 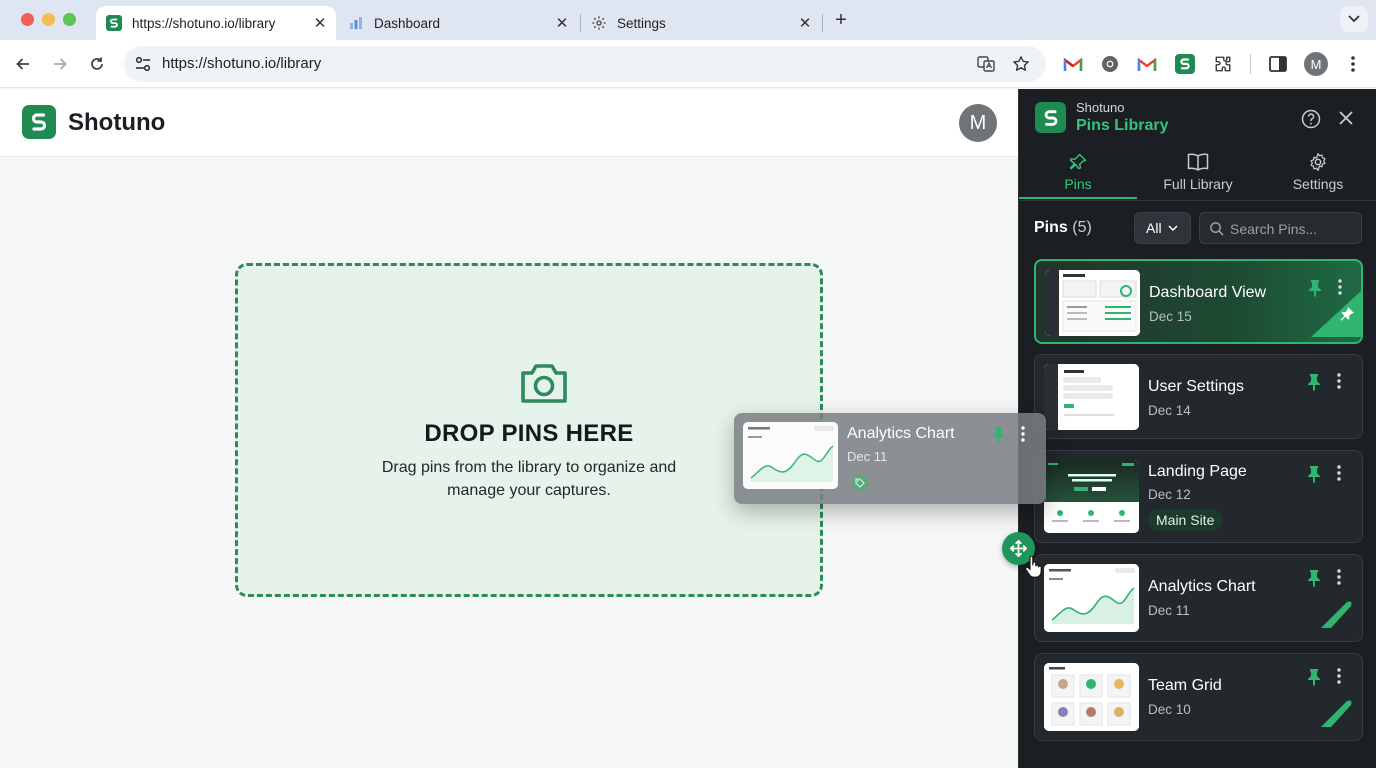 What do you see at coordinates (1197, 471) in the screenshot?
I see `pin-title: Landing Page` at bounding box center [1197, 471].